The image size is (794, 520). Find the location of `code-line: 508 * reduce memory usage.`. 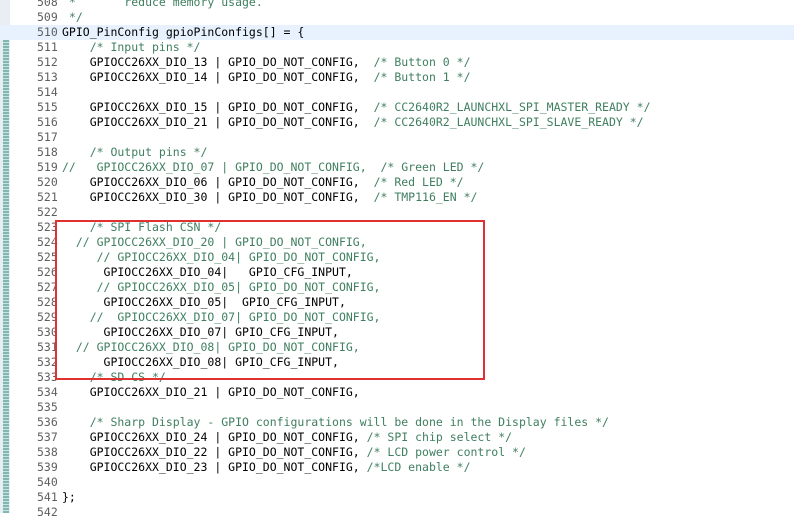

code-line: 508 * reduce memory usage. is located at coordinates (397, 5).